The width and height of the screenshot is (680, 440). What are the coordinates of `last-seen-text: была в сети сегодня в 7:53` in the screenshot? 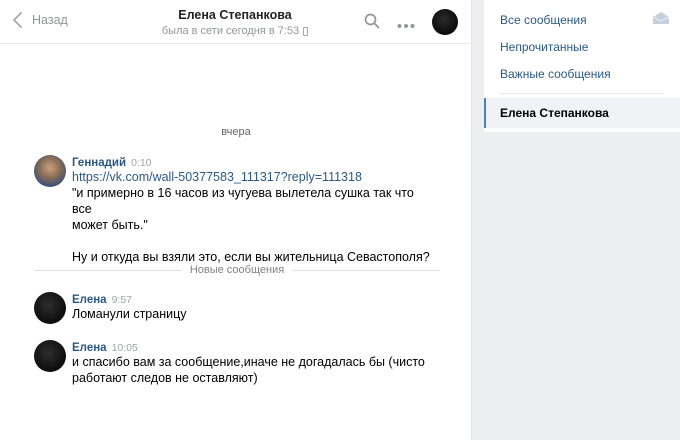 It's located at (230, 31).